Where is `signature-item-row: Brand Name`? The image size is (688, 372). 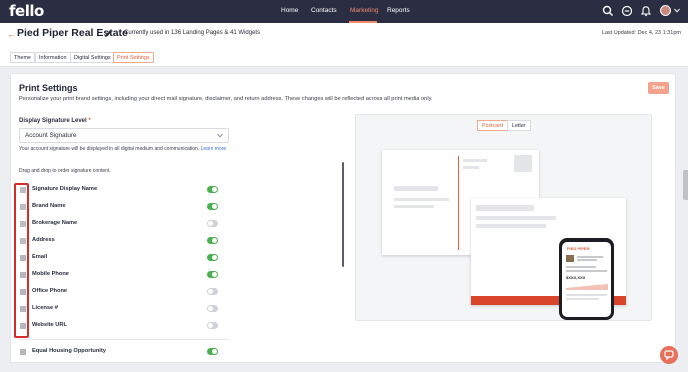
signature-item-row: Brand Name is located at coordinates (124, 207).